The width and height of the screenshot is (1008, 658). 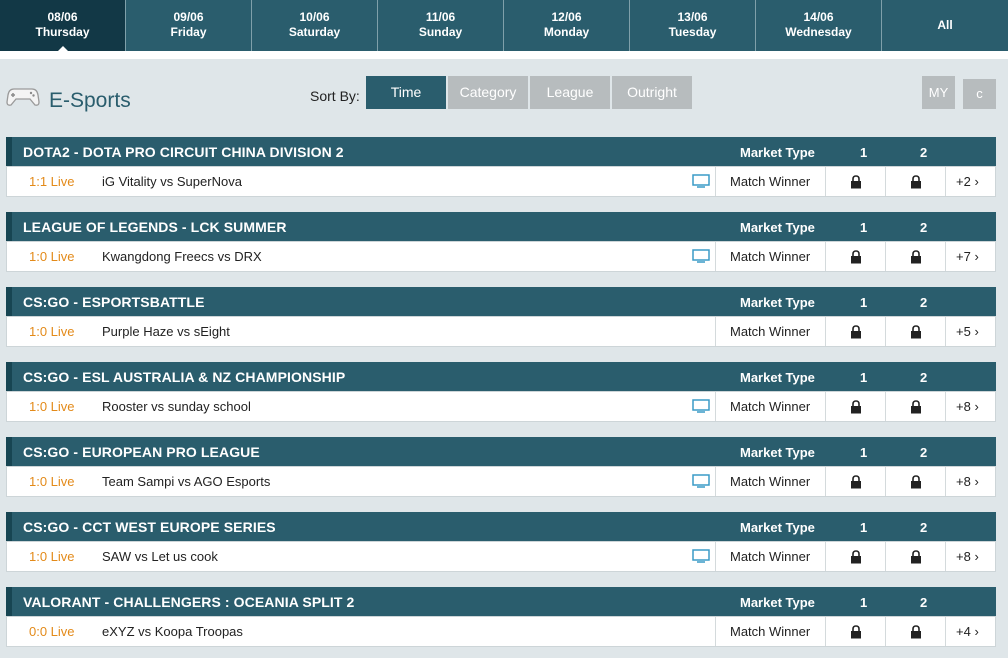 I want to click on match-name: Rooster vs sunday school, so click(x=176, y=406).